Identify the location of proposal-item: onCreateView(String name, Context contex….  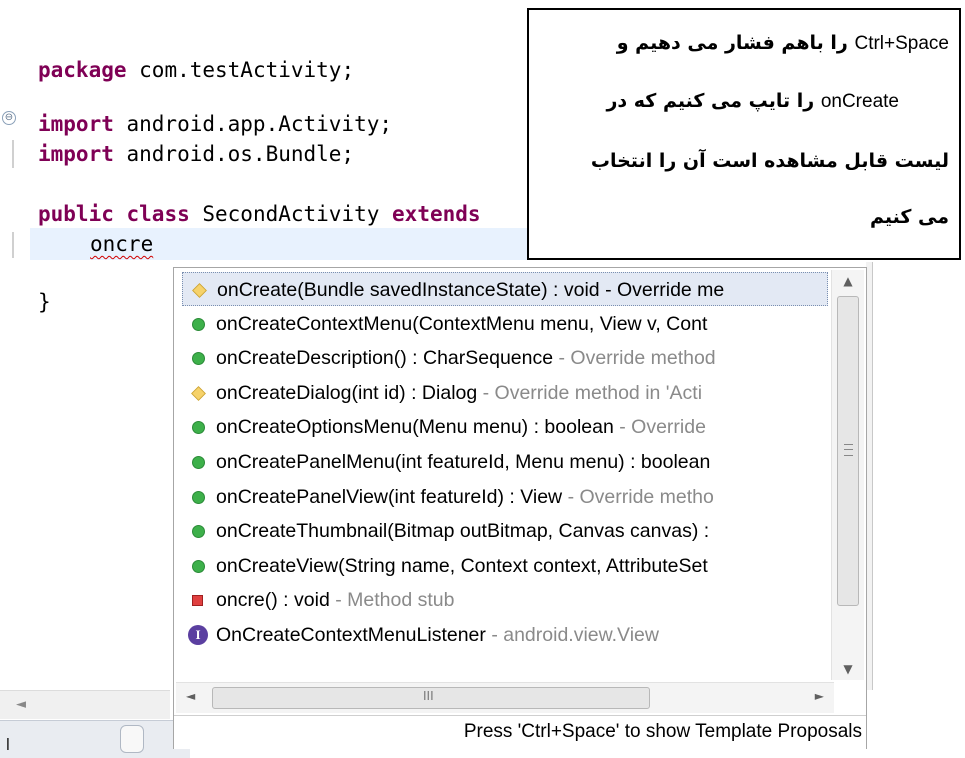
(505, 566).